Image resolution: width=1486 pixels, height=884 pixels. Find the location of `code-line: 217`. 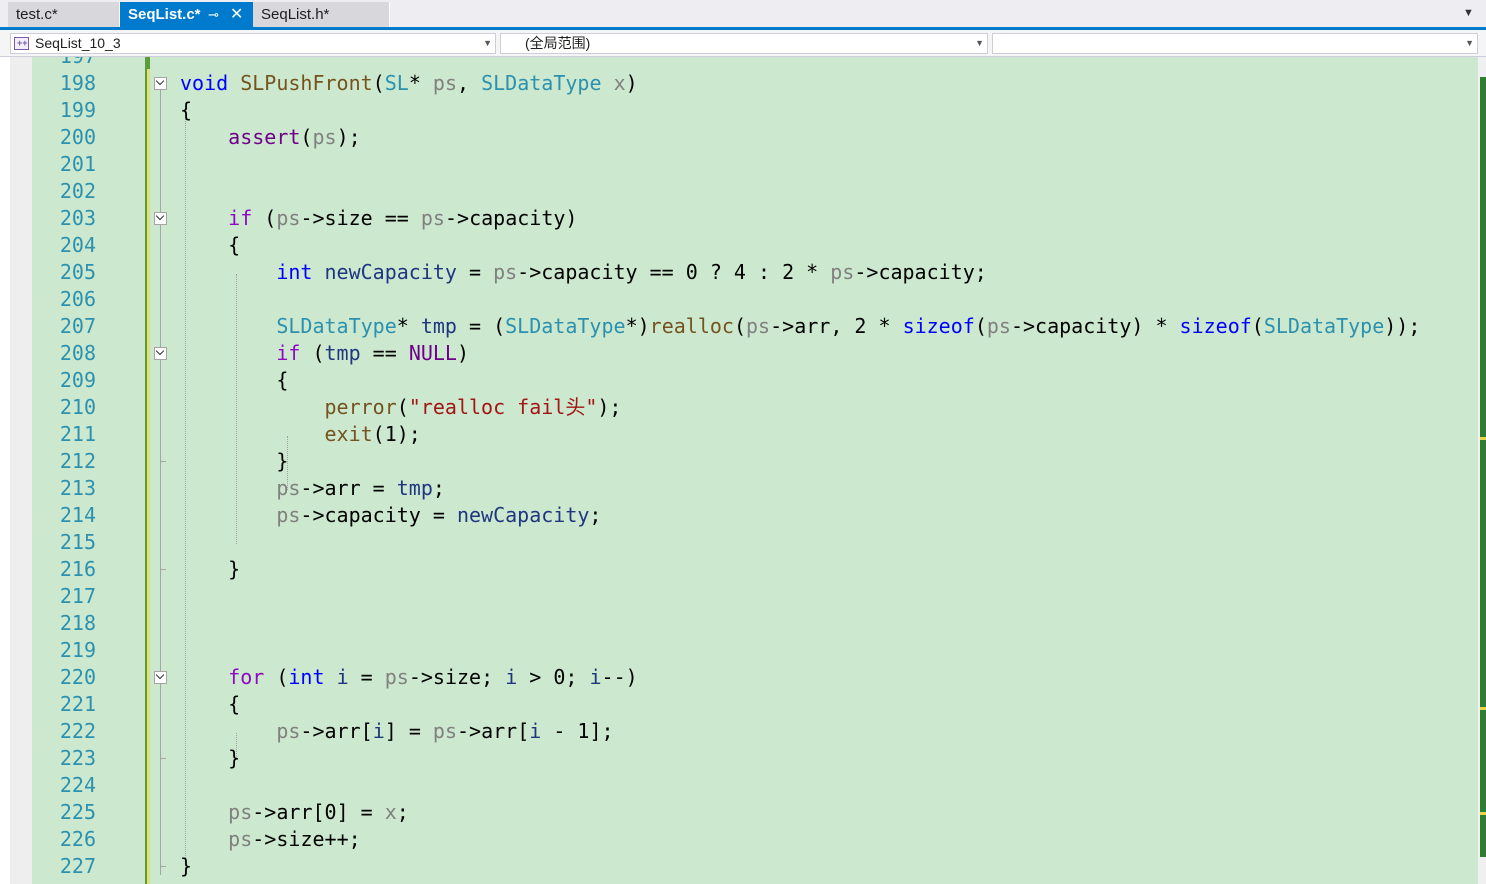

code-line: 217 is located at coordinates (743, 596).